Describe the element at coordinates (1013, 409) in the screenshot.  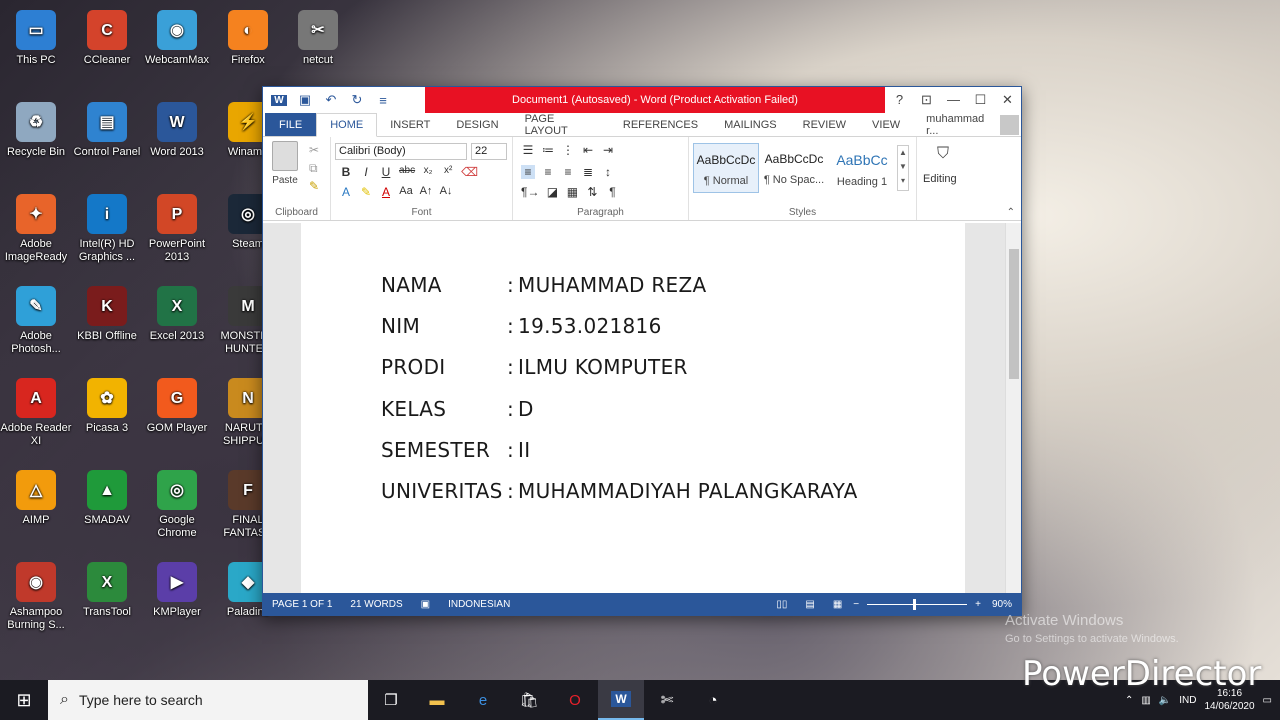
I see `vertical-scrollbar` at that location.